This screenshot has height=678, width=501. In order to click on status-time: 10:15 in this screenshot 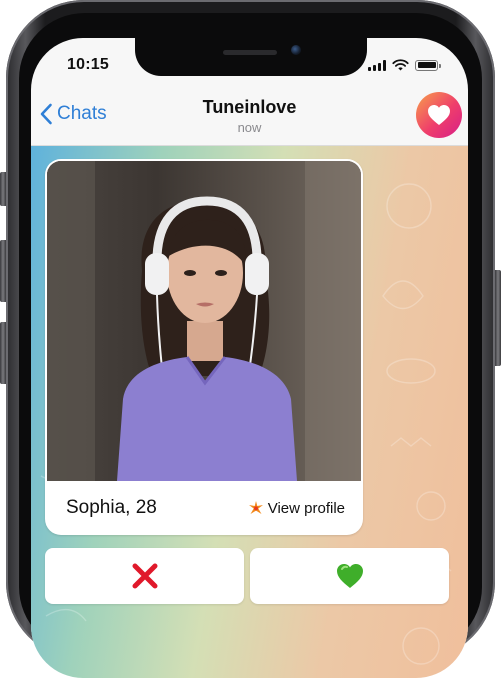, I will do `click(88, 64)`.